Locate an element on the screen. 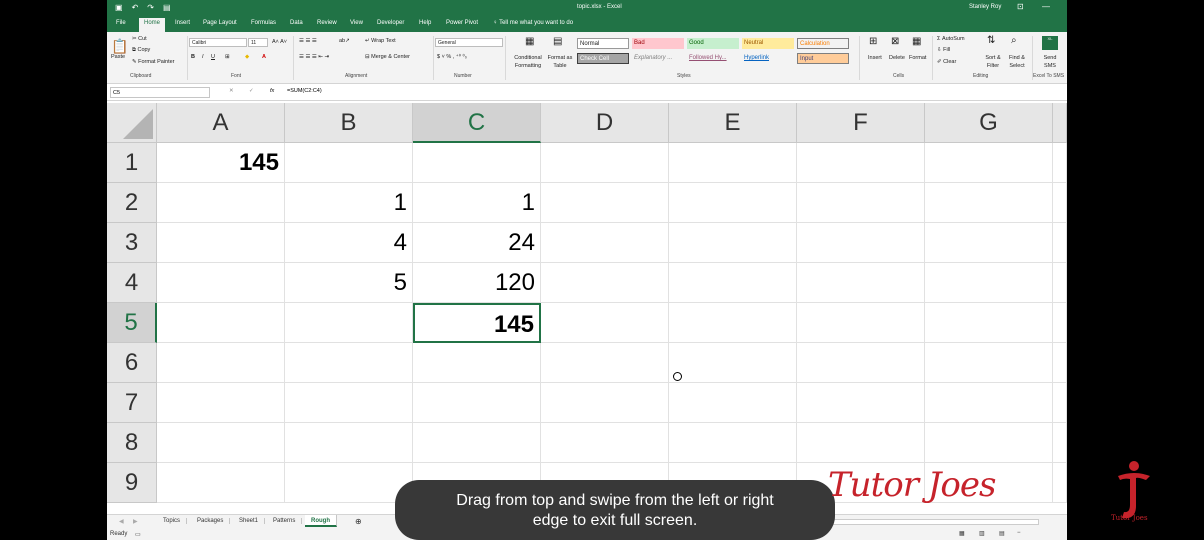 Image resolution: width=1204 pixels, height=540 pixels. name-box: C5 is located at coordinates (160, 92).